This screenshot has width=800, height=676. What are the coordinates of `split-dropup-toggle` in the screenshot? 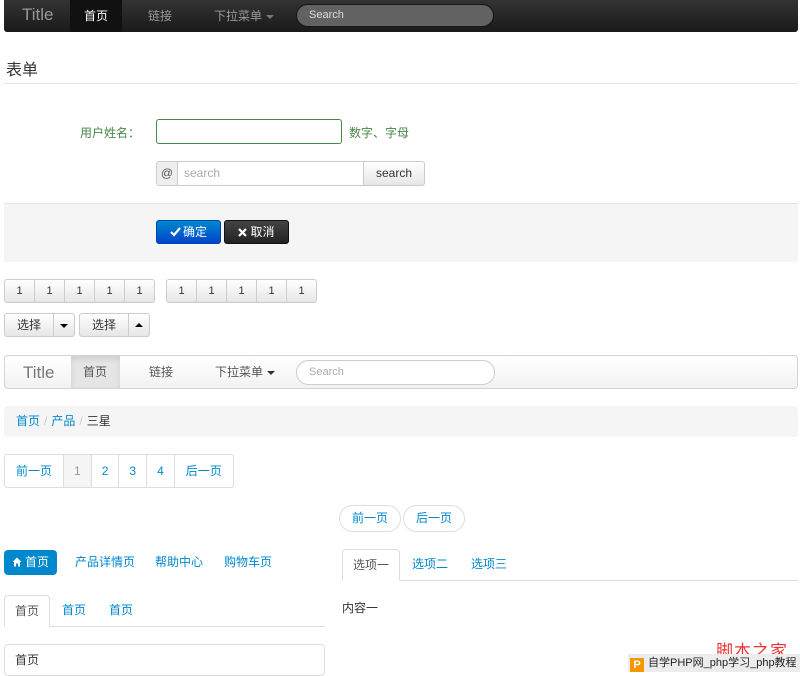 It's located at (139, 325).